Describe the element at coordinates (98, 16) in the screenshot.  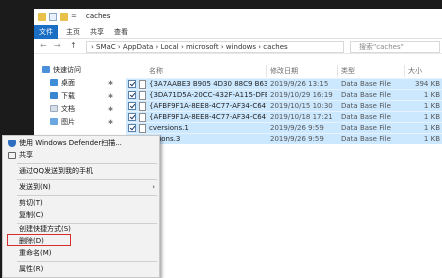
I see `window-title: caches` at that location.